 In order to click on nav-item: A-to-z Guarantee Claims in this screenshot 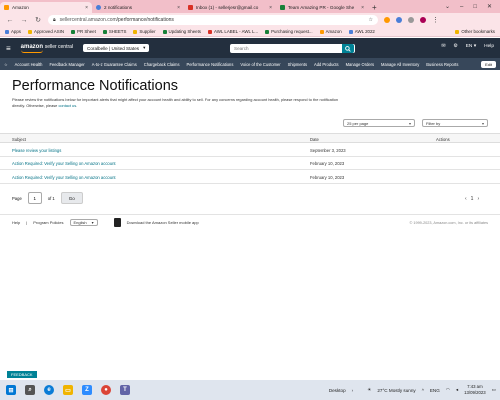, I will do `click(114, 64)`.